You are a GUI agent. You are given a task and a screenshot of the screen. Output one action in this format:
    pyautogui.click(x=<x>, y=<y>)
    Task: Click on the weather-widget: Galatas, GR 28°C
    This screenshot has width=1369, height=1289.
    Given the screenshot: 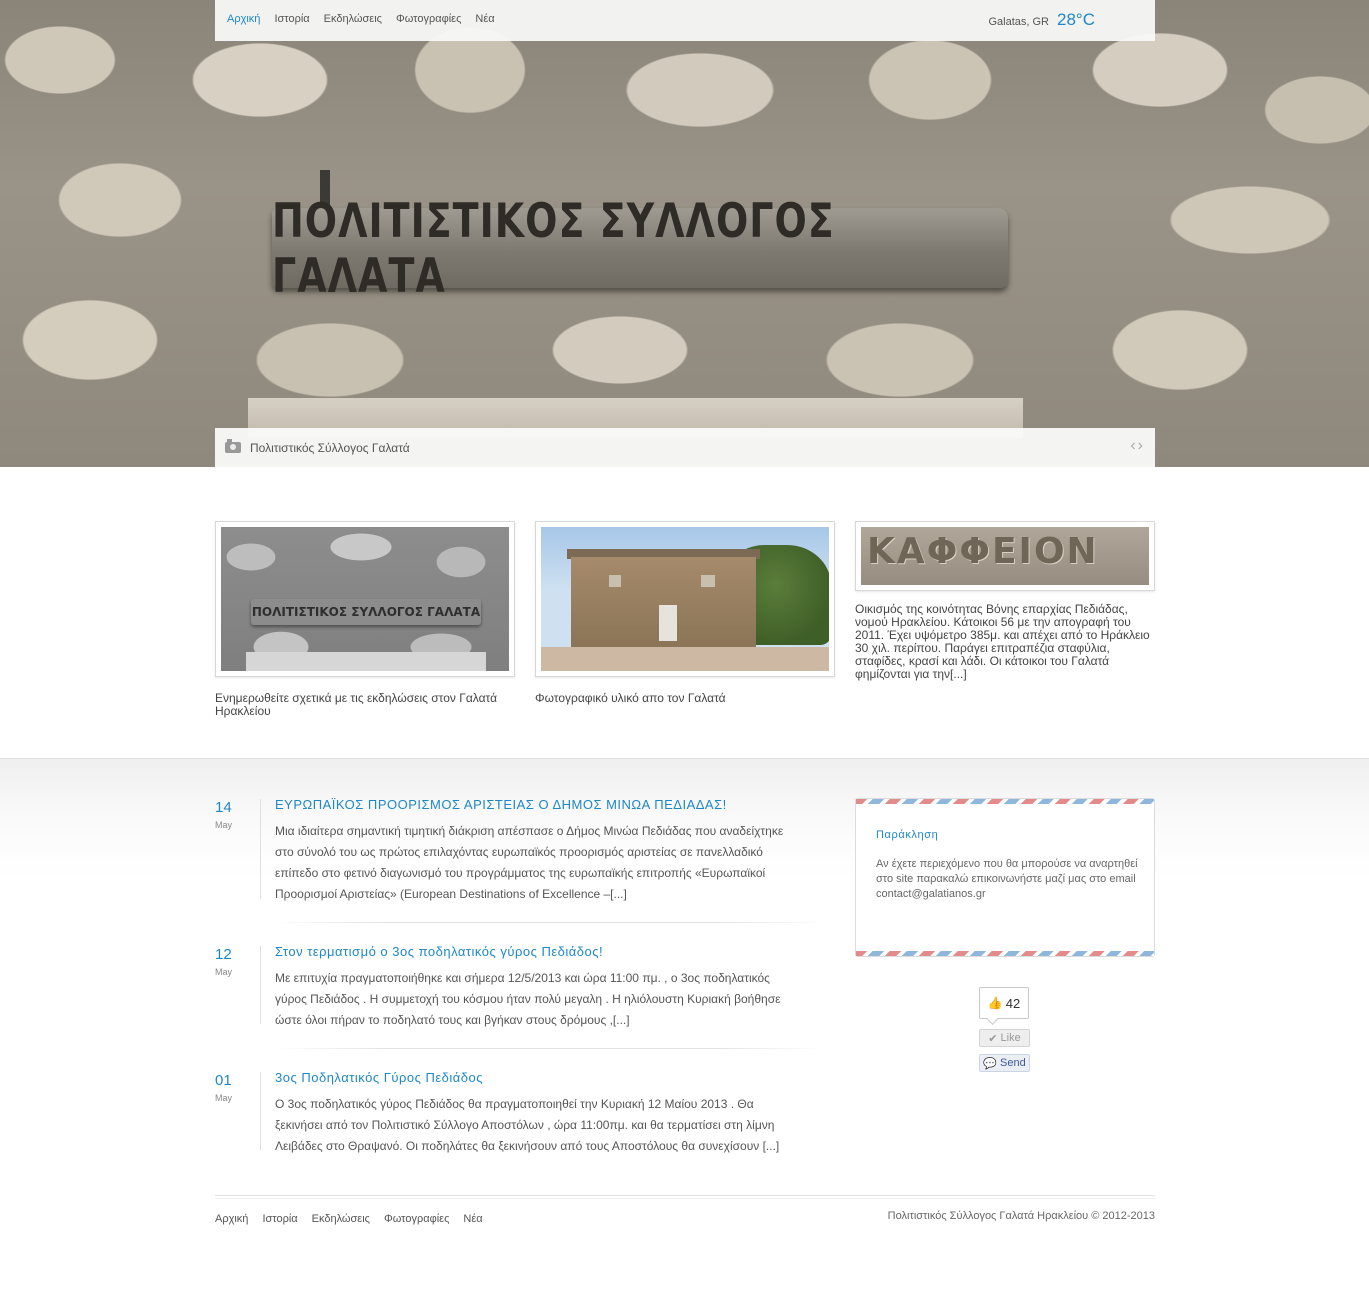 What is the action you would take?
    pyautogui.click(x=1041, y=20)
    